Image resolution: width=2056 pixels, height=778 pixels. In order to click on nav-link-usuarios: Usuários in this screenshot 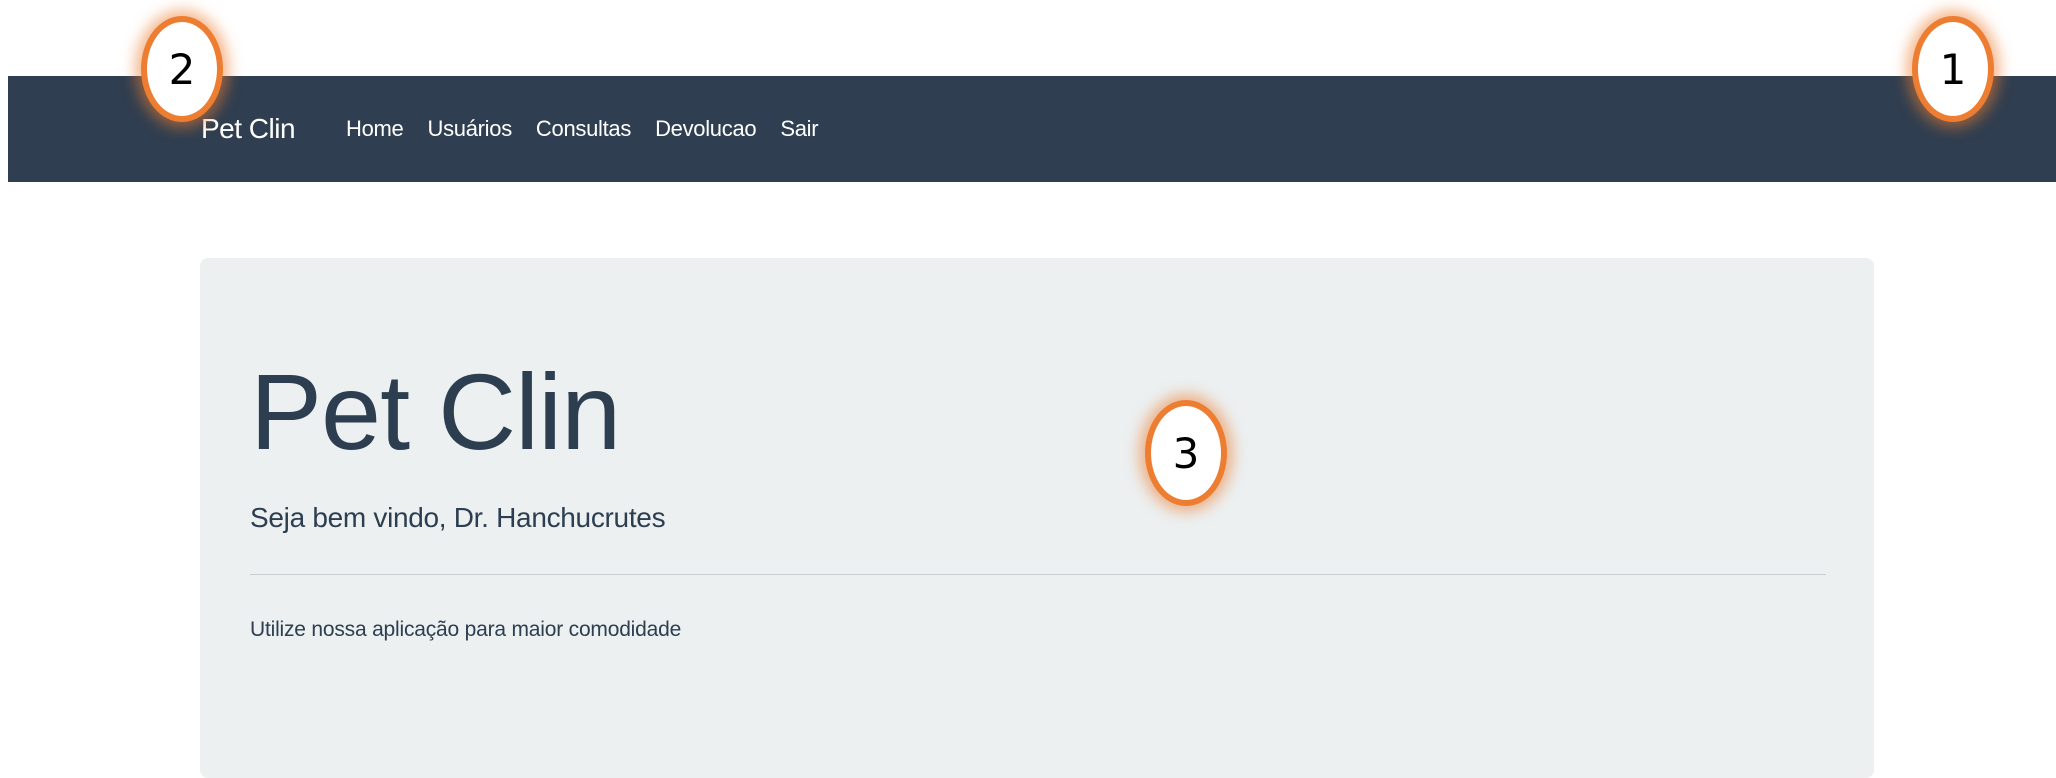, I will do `click(470, 129)`.